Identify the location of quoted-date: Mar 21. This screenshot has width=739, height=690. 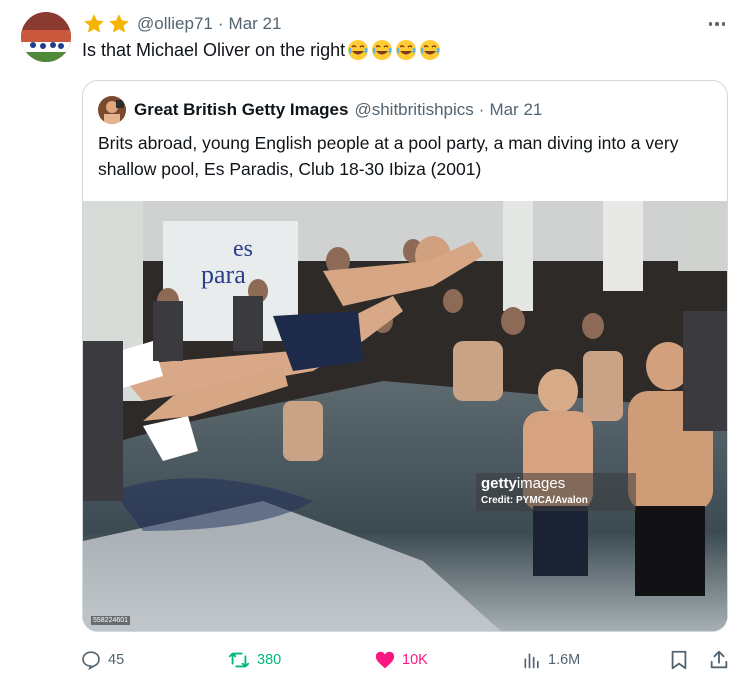
(515, 110).